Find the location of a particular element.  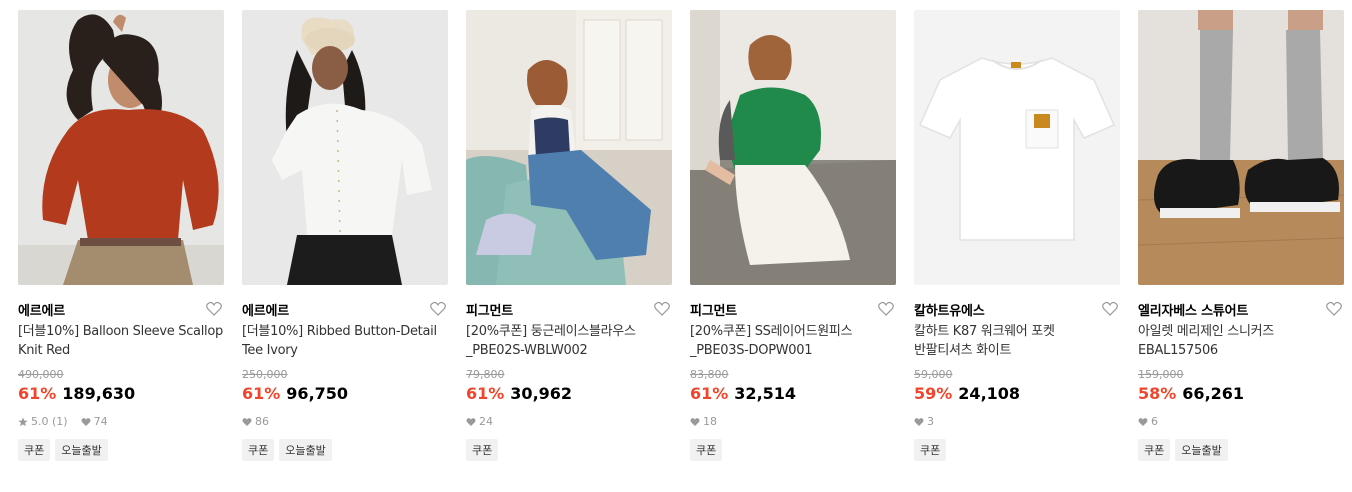

like-count: 18 is located at coordinates (710, 421).